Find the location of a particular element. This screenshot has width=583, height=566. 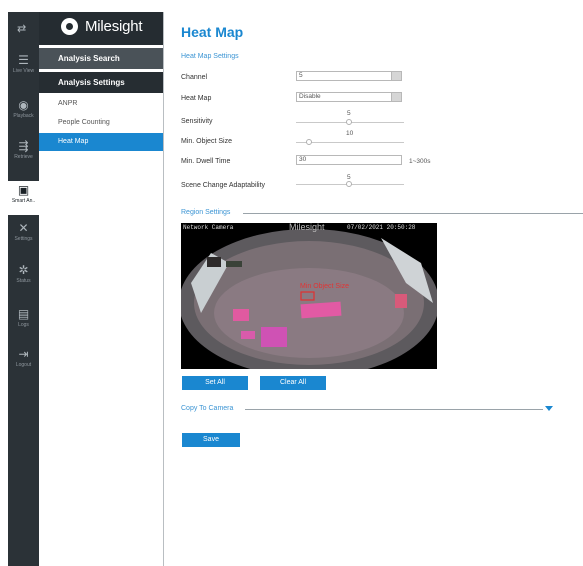

sensitivity-slider is located at coordinates (350, 122).